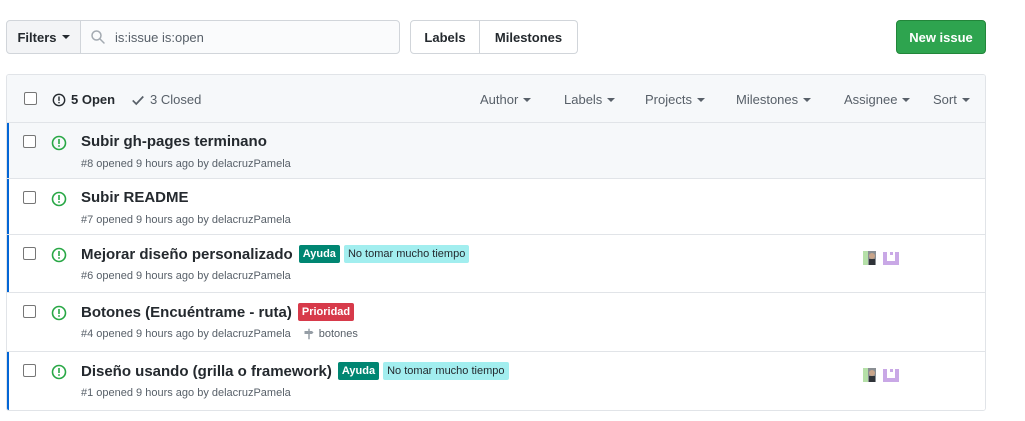 This screenshot has width=1025, height=421. I want to click on projects-filter: Projects, so click(675, 99).